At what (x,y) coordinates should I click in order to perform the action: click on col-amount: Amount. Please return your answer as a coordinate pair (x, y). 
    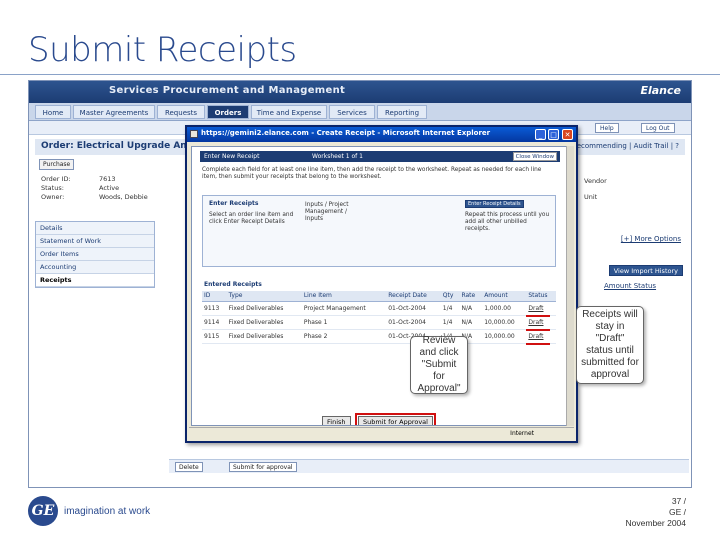
    Looking at the image, I should click on (504, 296).